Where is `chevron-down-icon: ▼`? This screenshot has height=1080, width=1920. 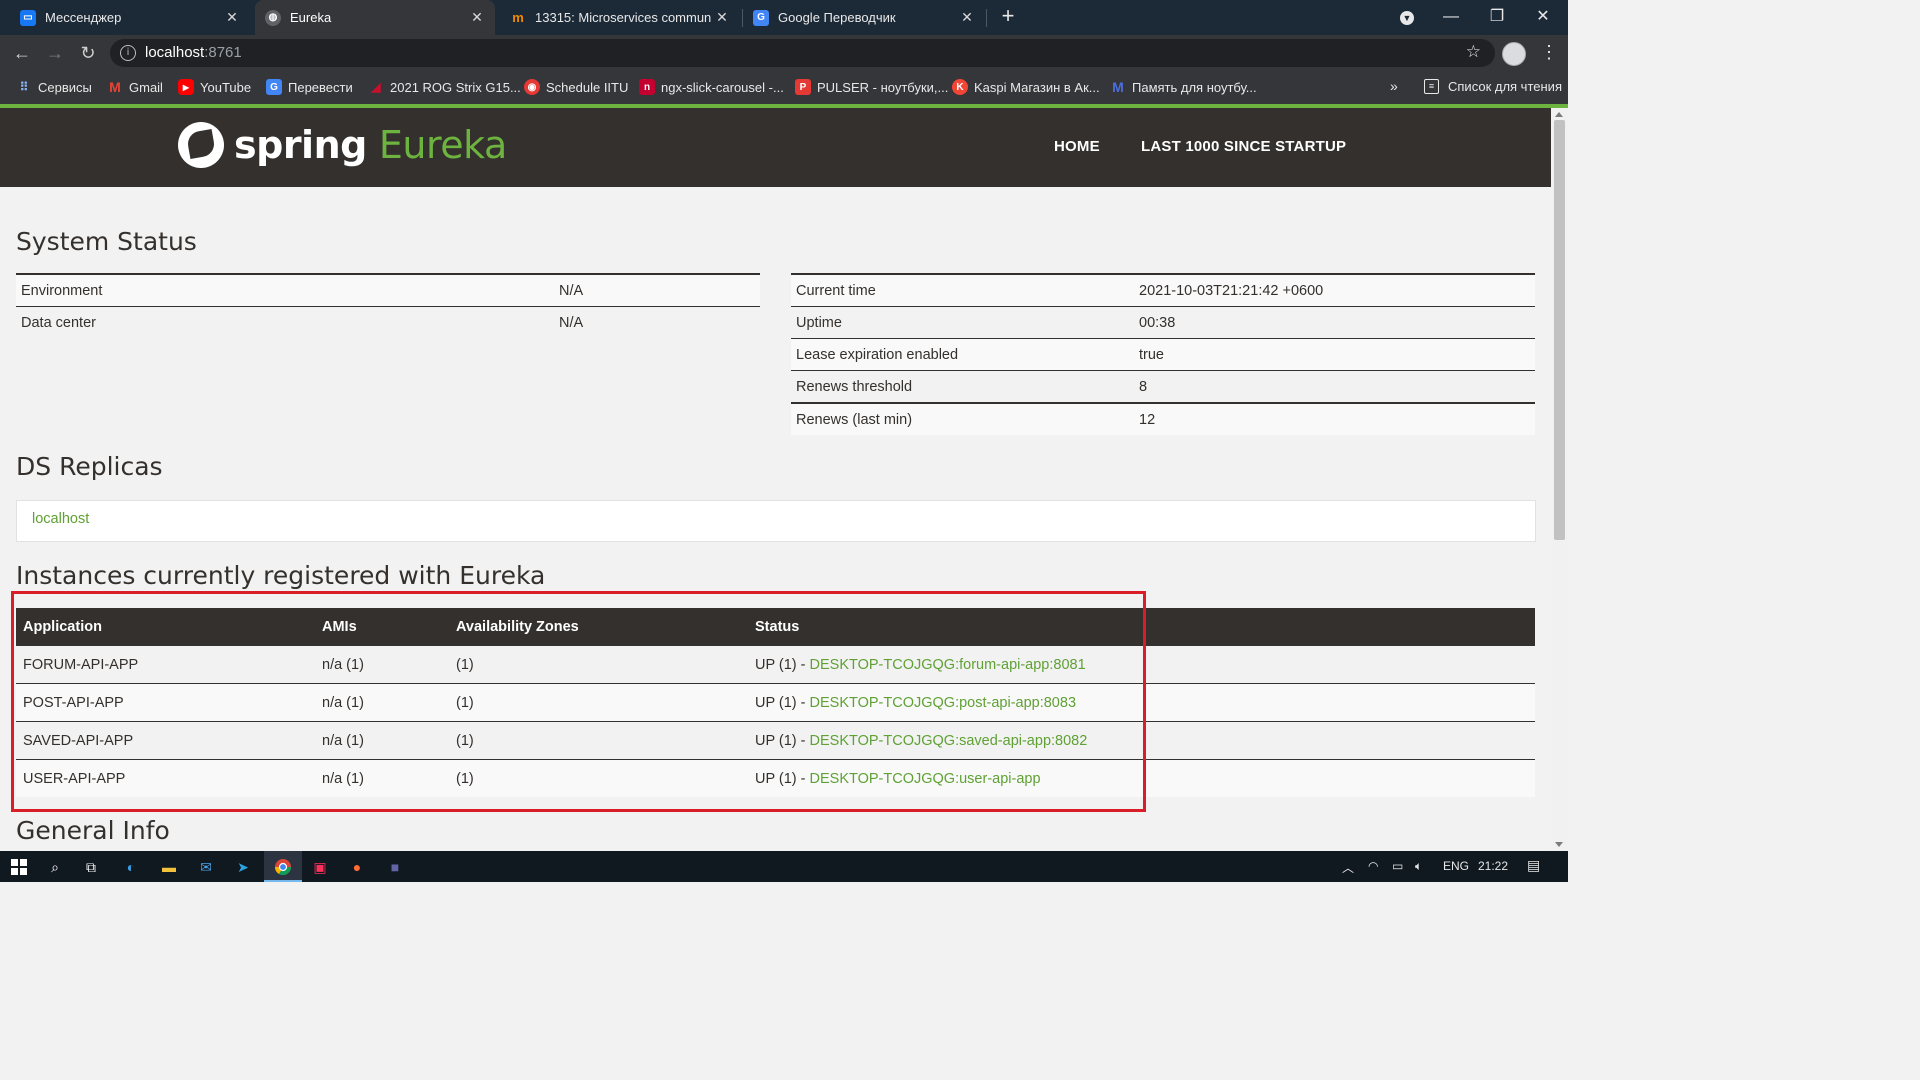 chevron-down-icon: ▼ is located at coordinates (1407, 18).